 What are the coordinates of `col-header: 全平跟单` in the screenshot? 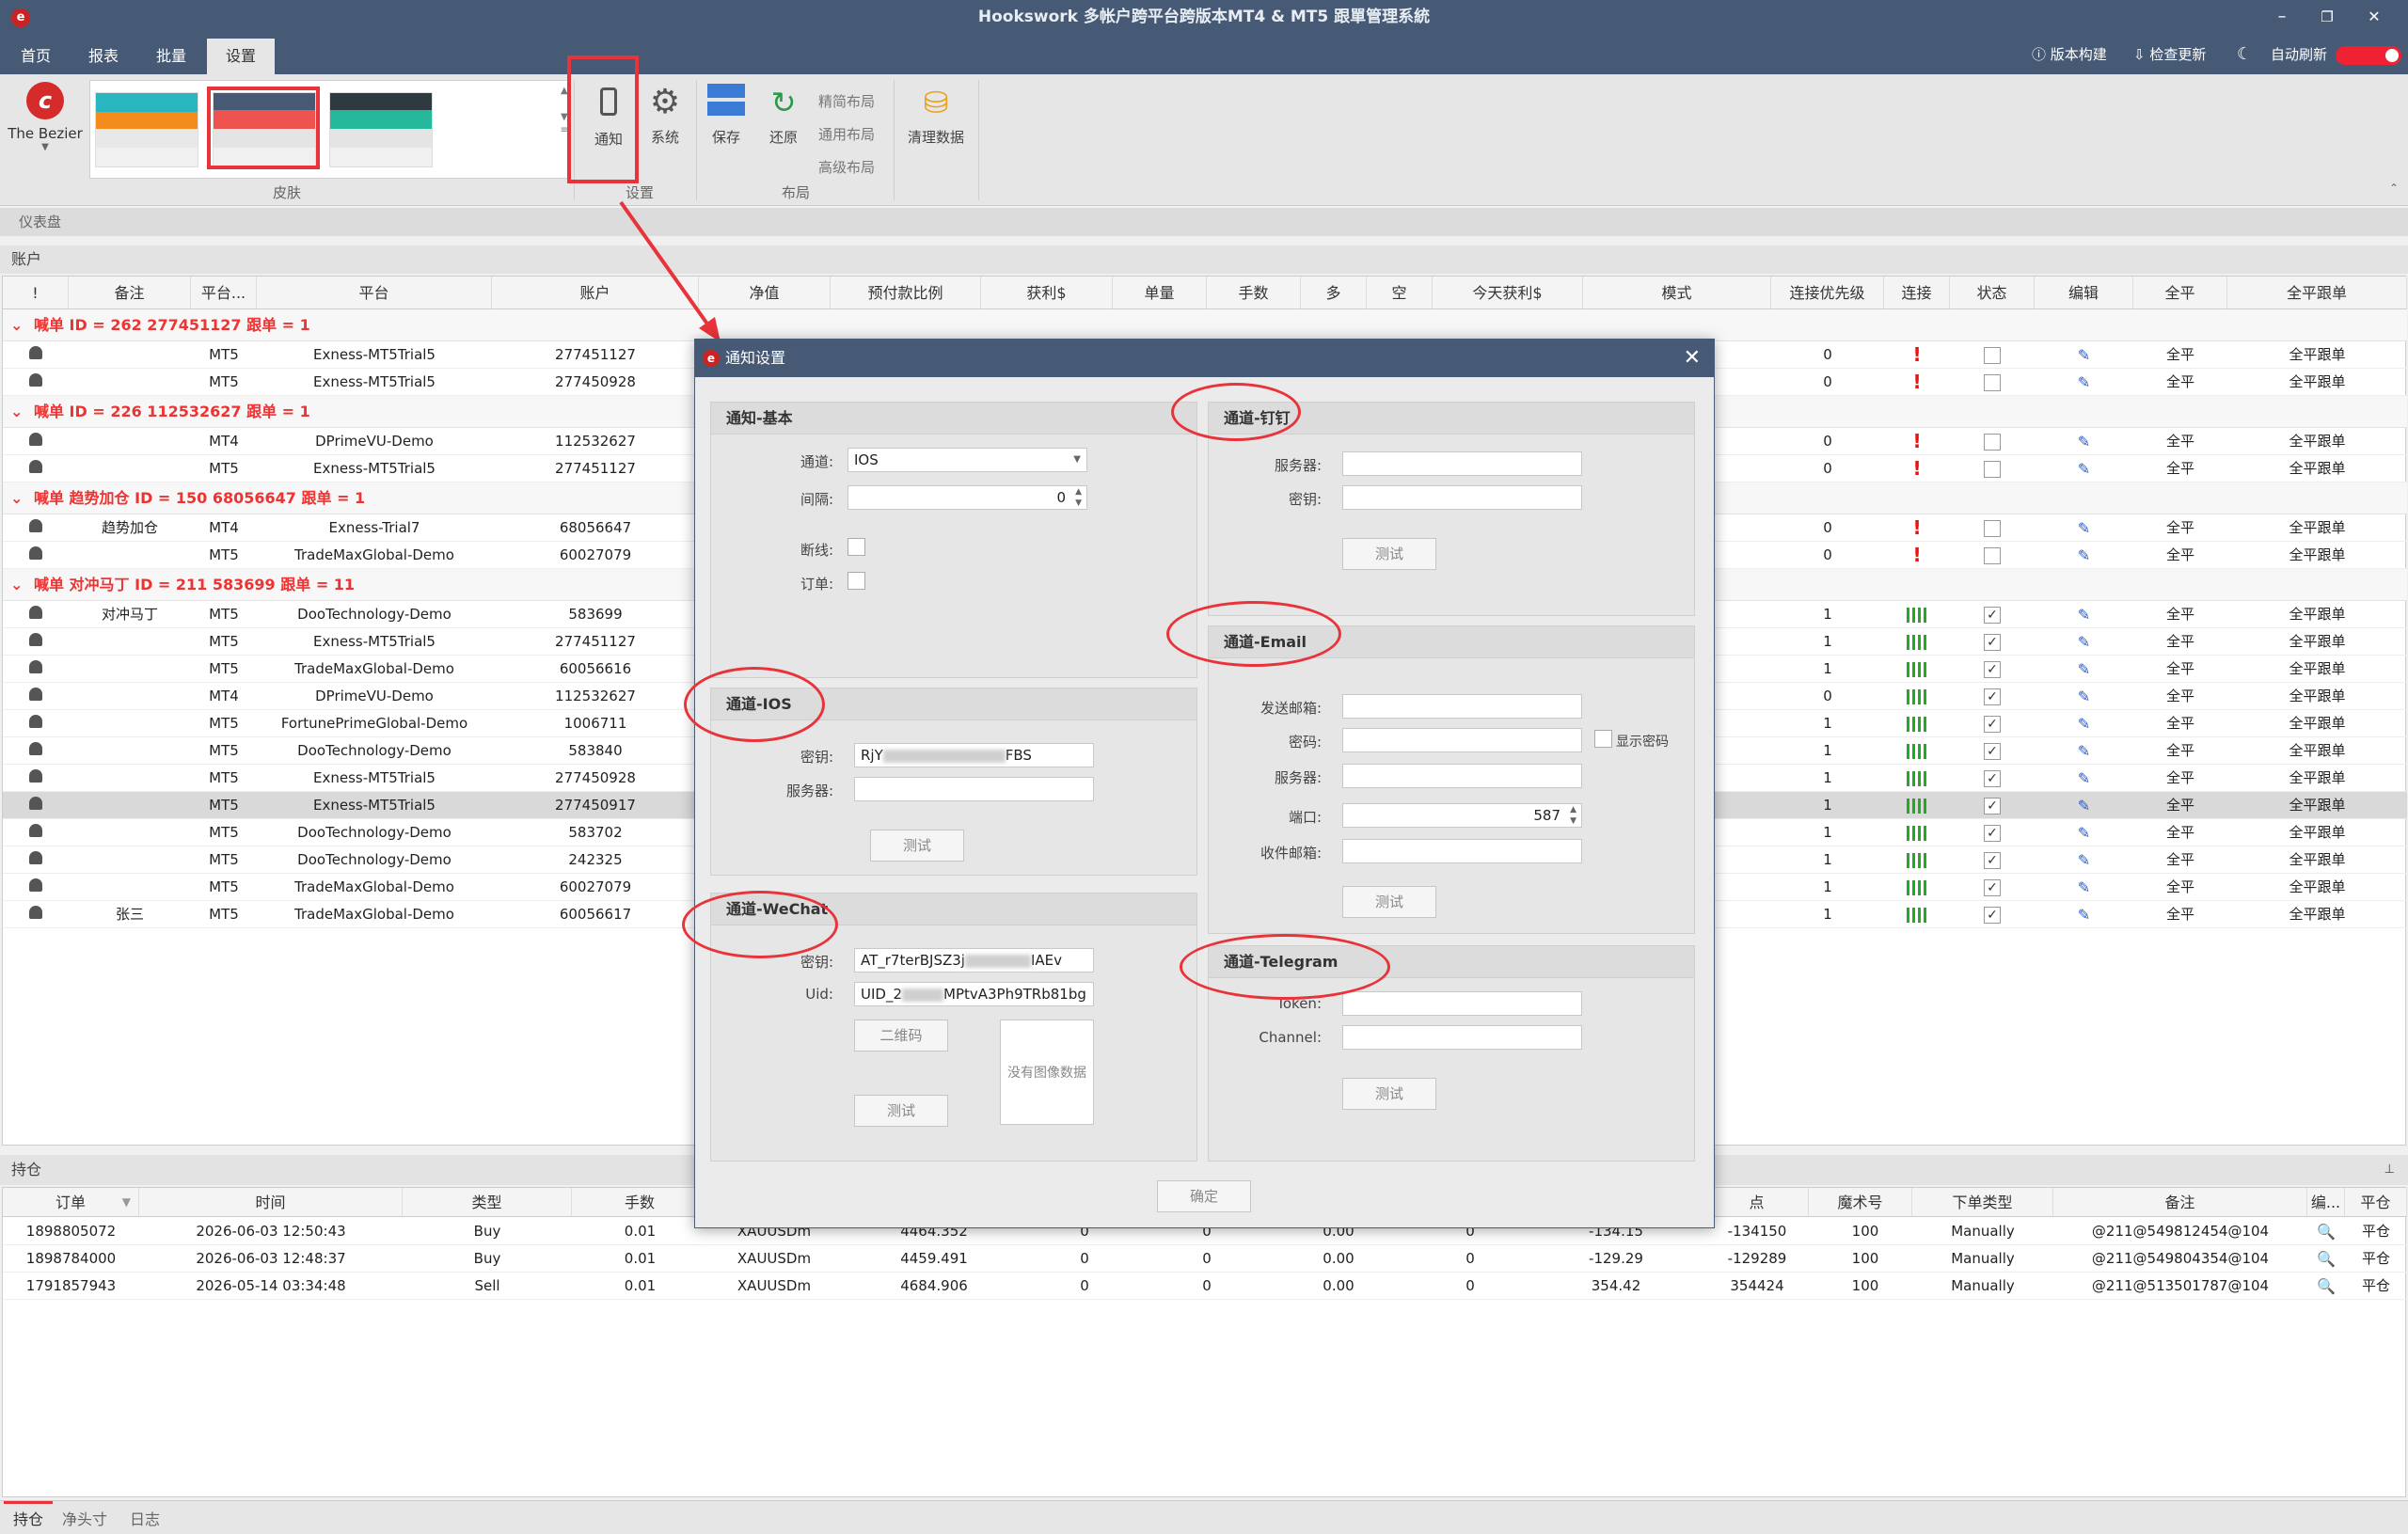 It's located at (2317, 293).